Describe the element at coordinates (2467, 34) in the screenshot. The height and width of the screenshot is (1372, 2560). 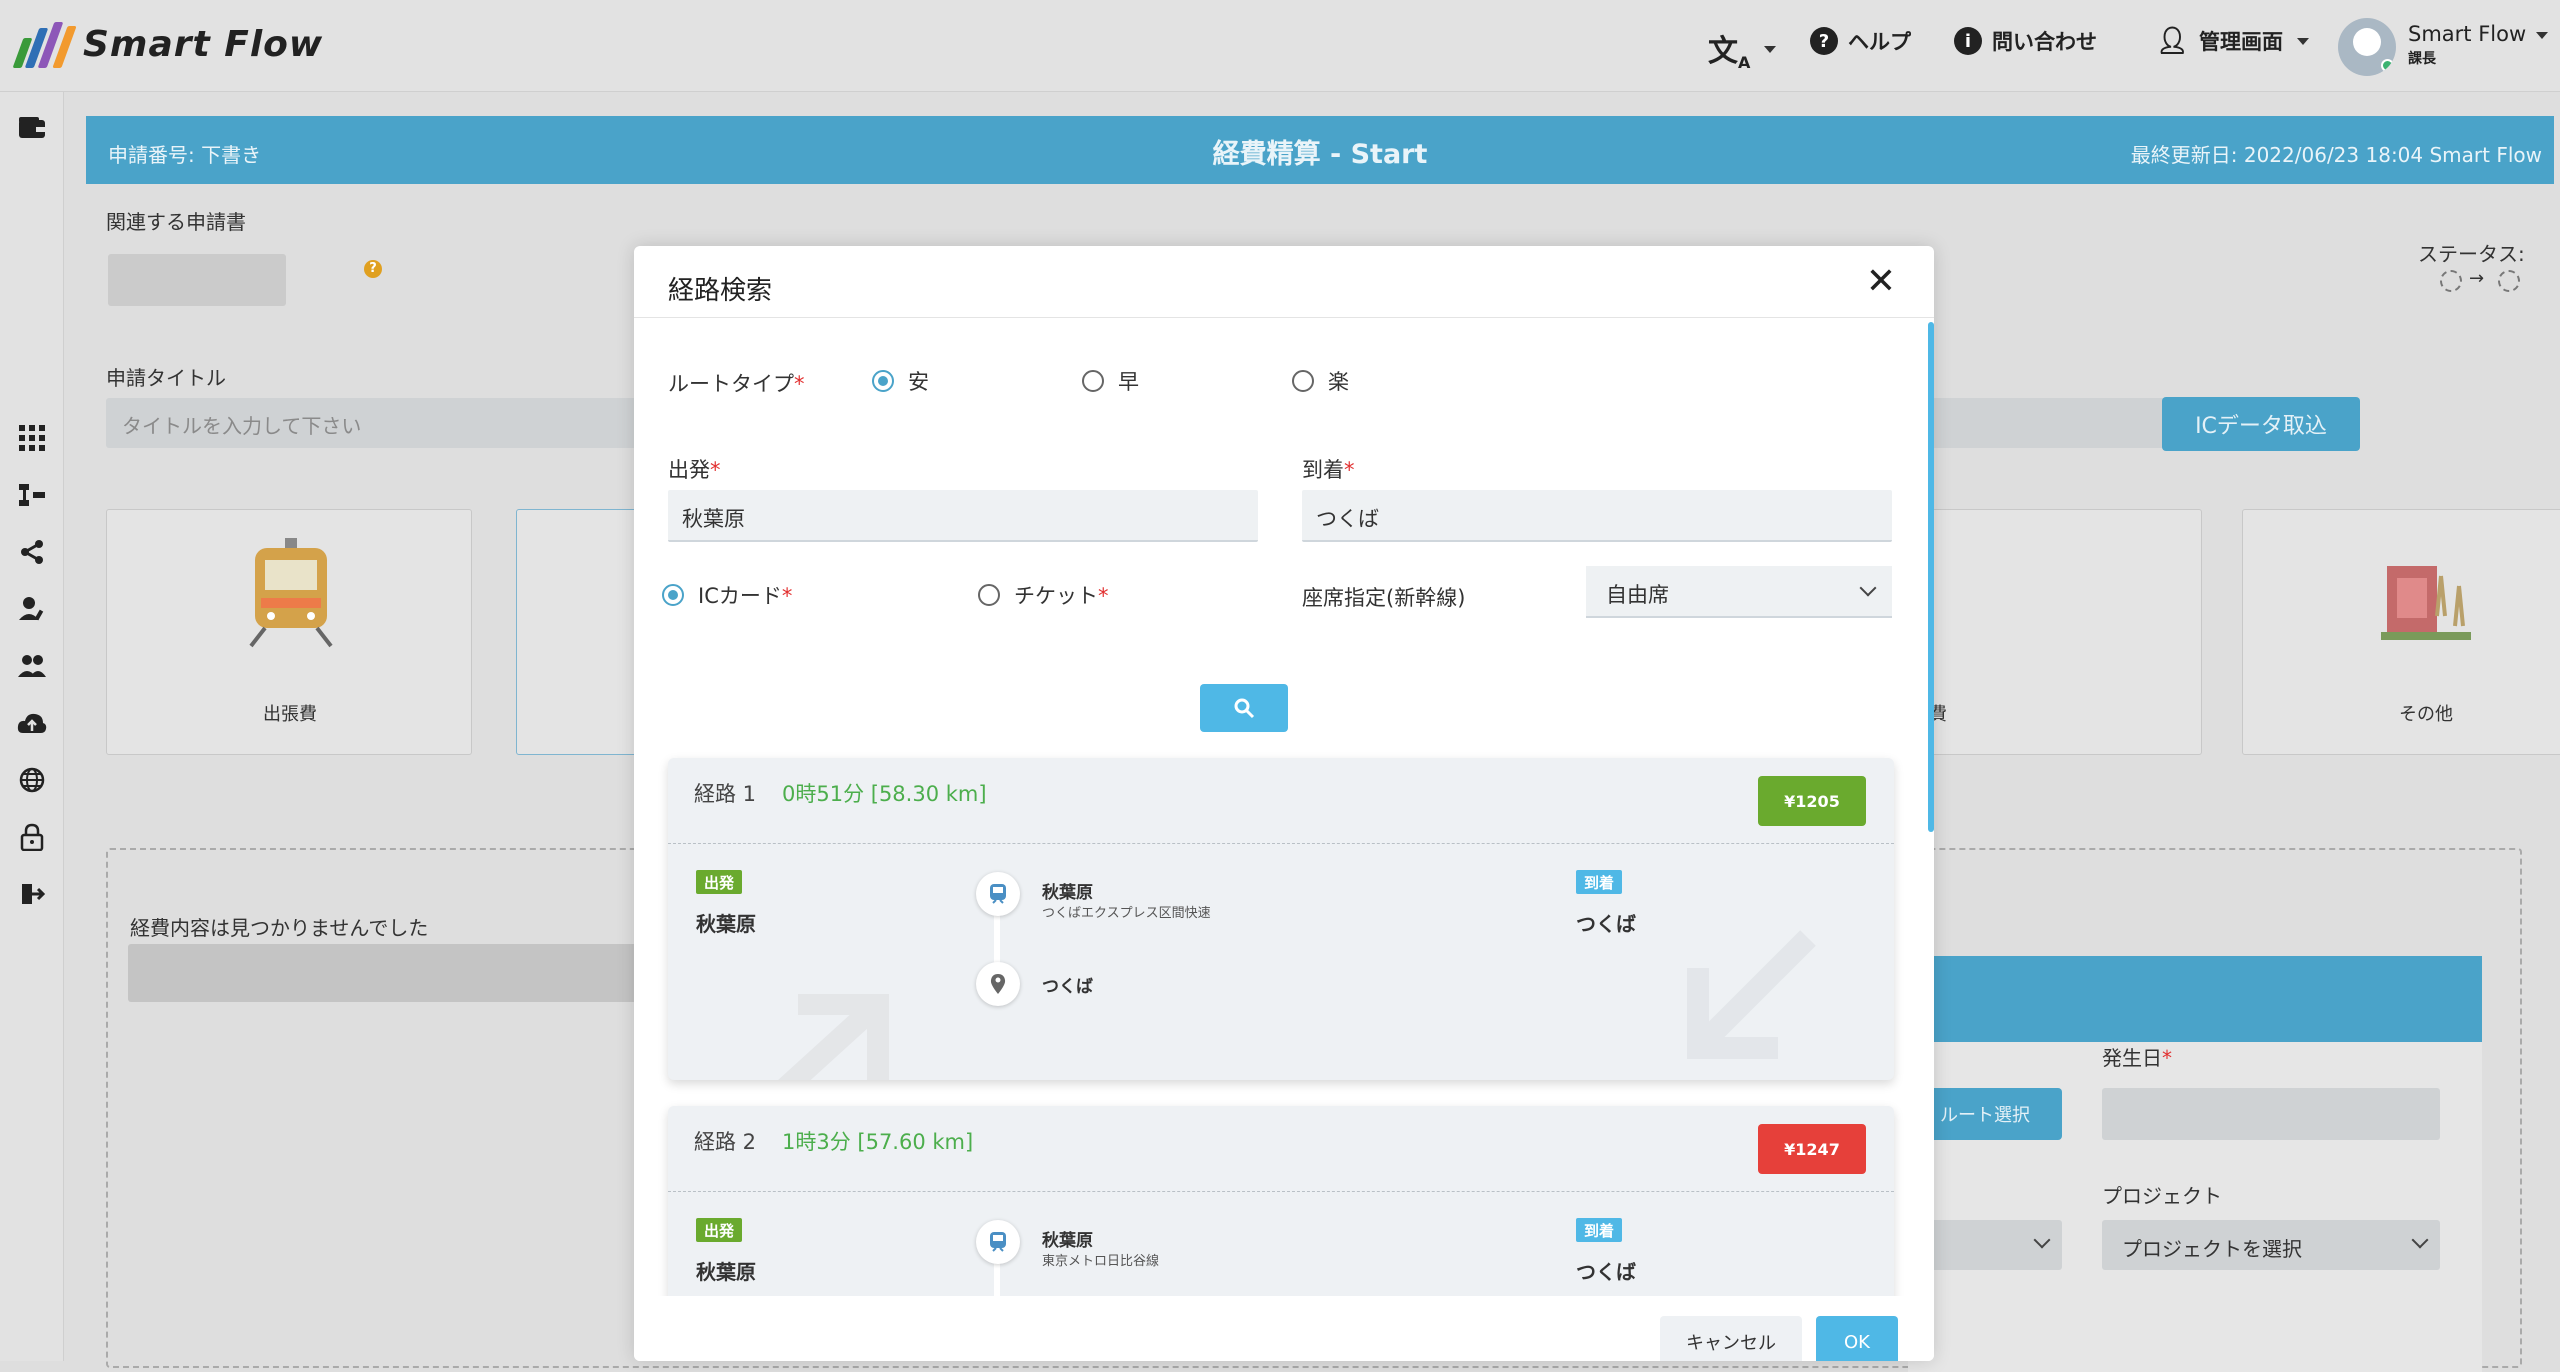
I see `user-name: Smart Flow` at that location.